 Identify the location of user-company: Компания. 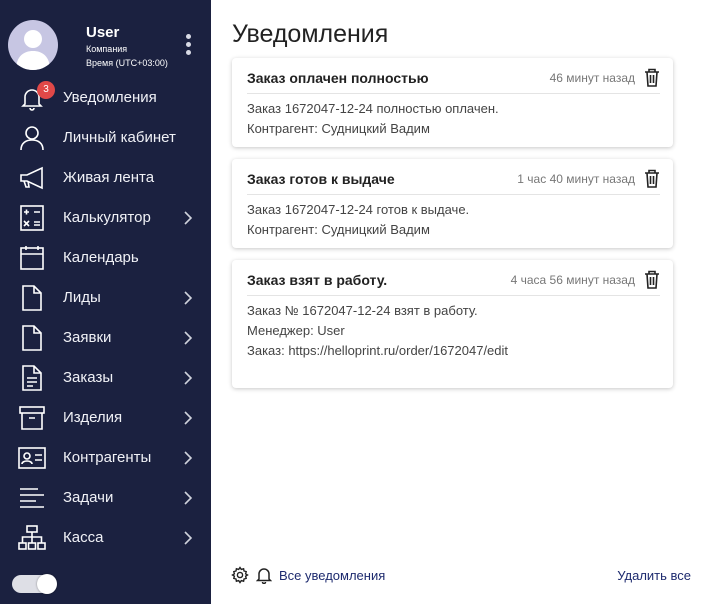
(107, 49).